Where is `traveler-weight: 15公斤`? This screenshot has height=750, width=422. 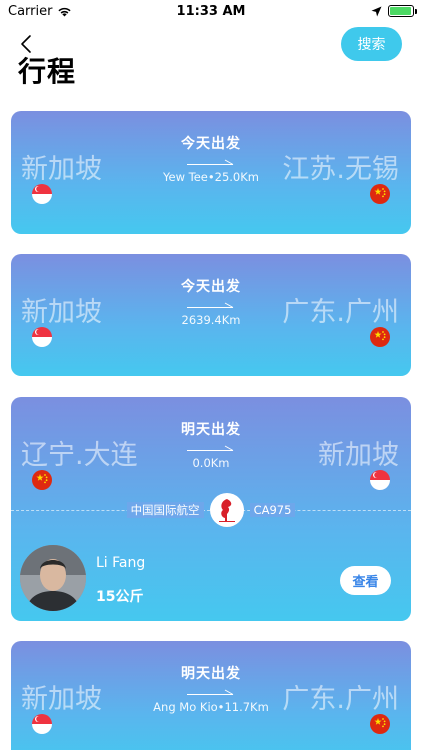
traveler-weight: 15公斤 is located at coordinates (120, 597).